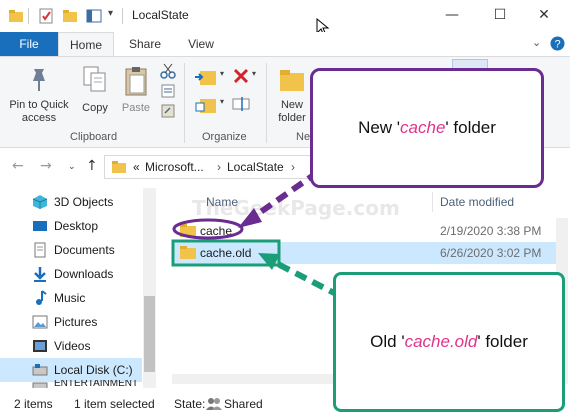 The width and height of the screenshot is (570, 416). Describe the element at coordinates (40, 226) in the screenshot. I see `desktop-icon` at that location.